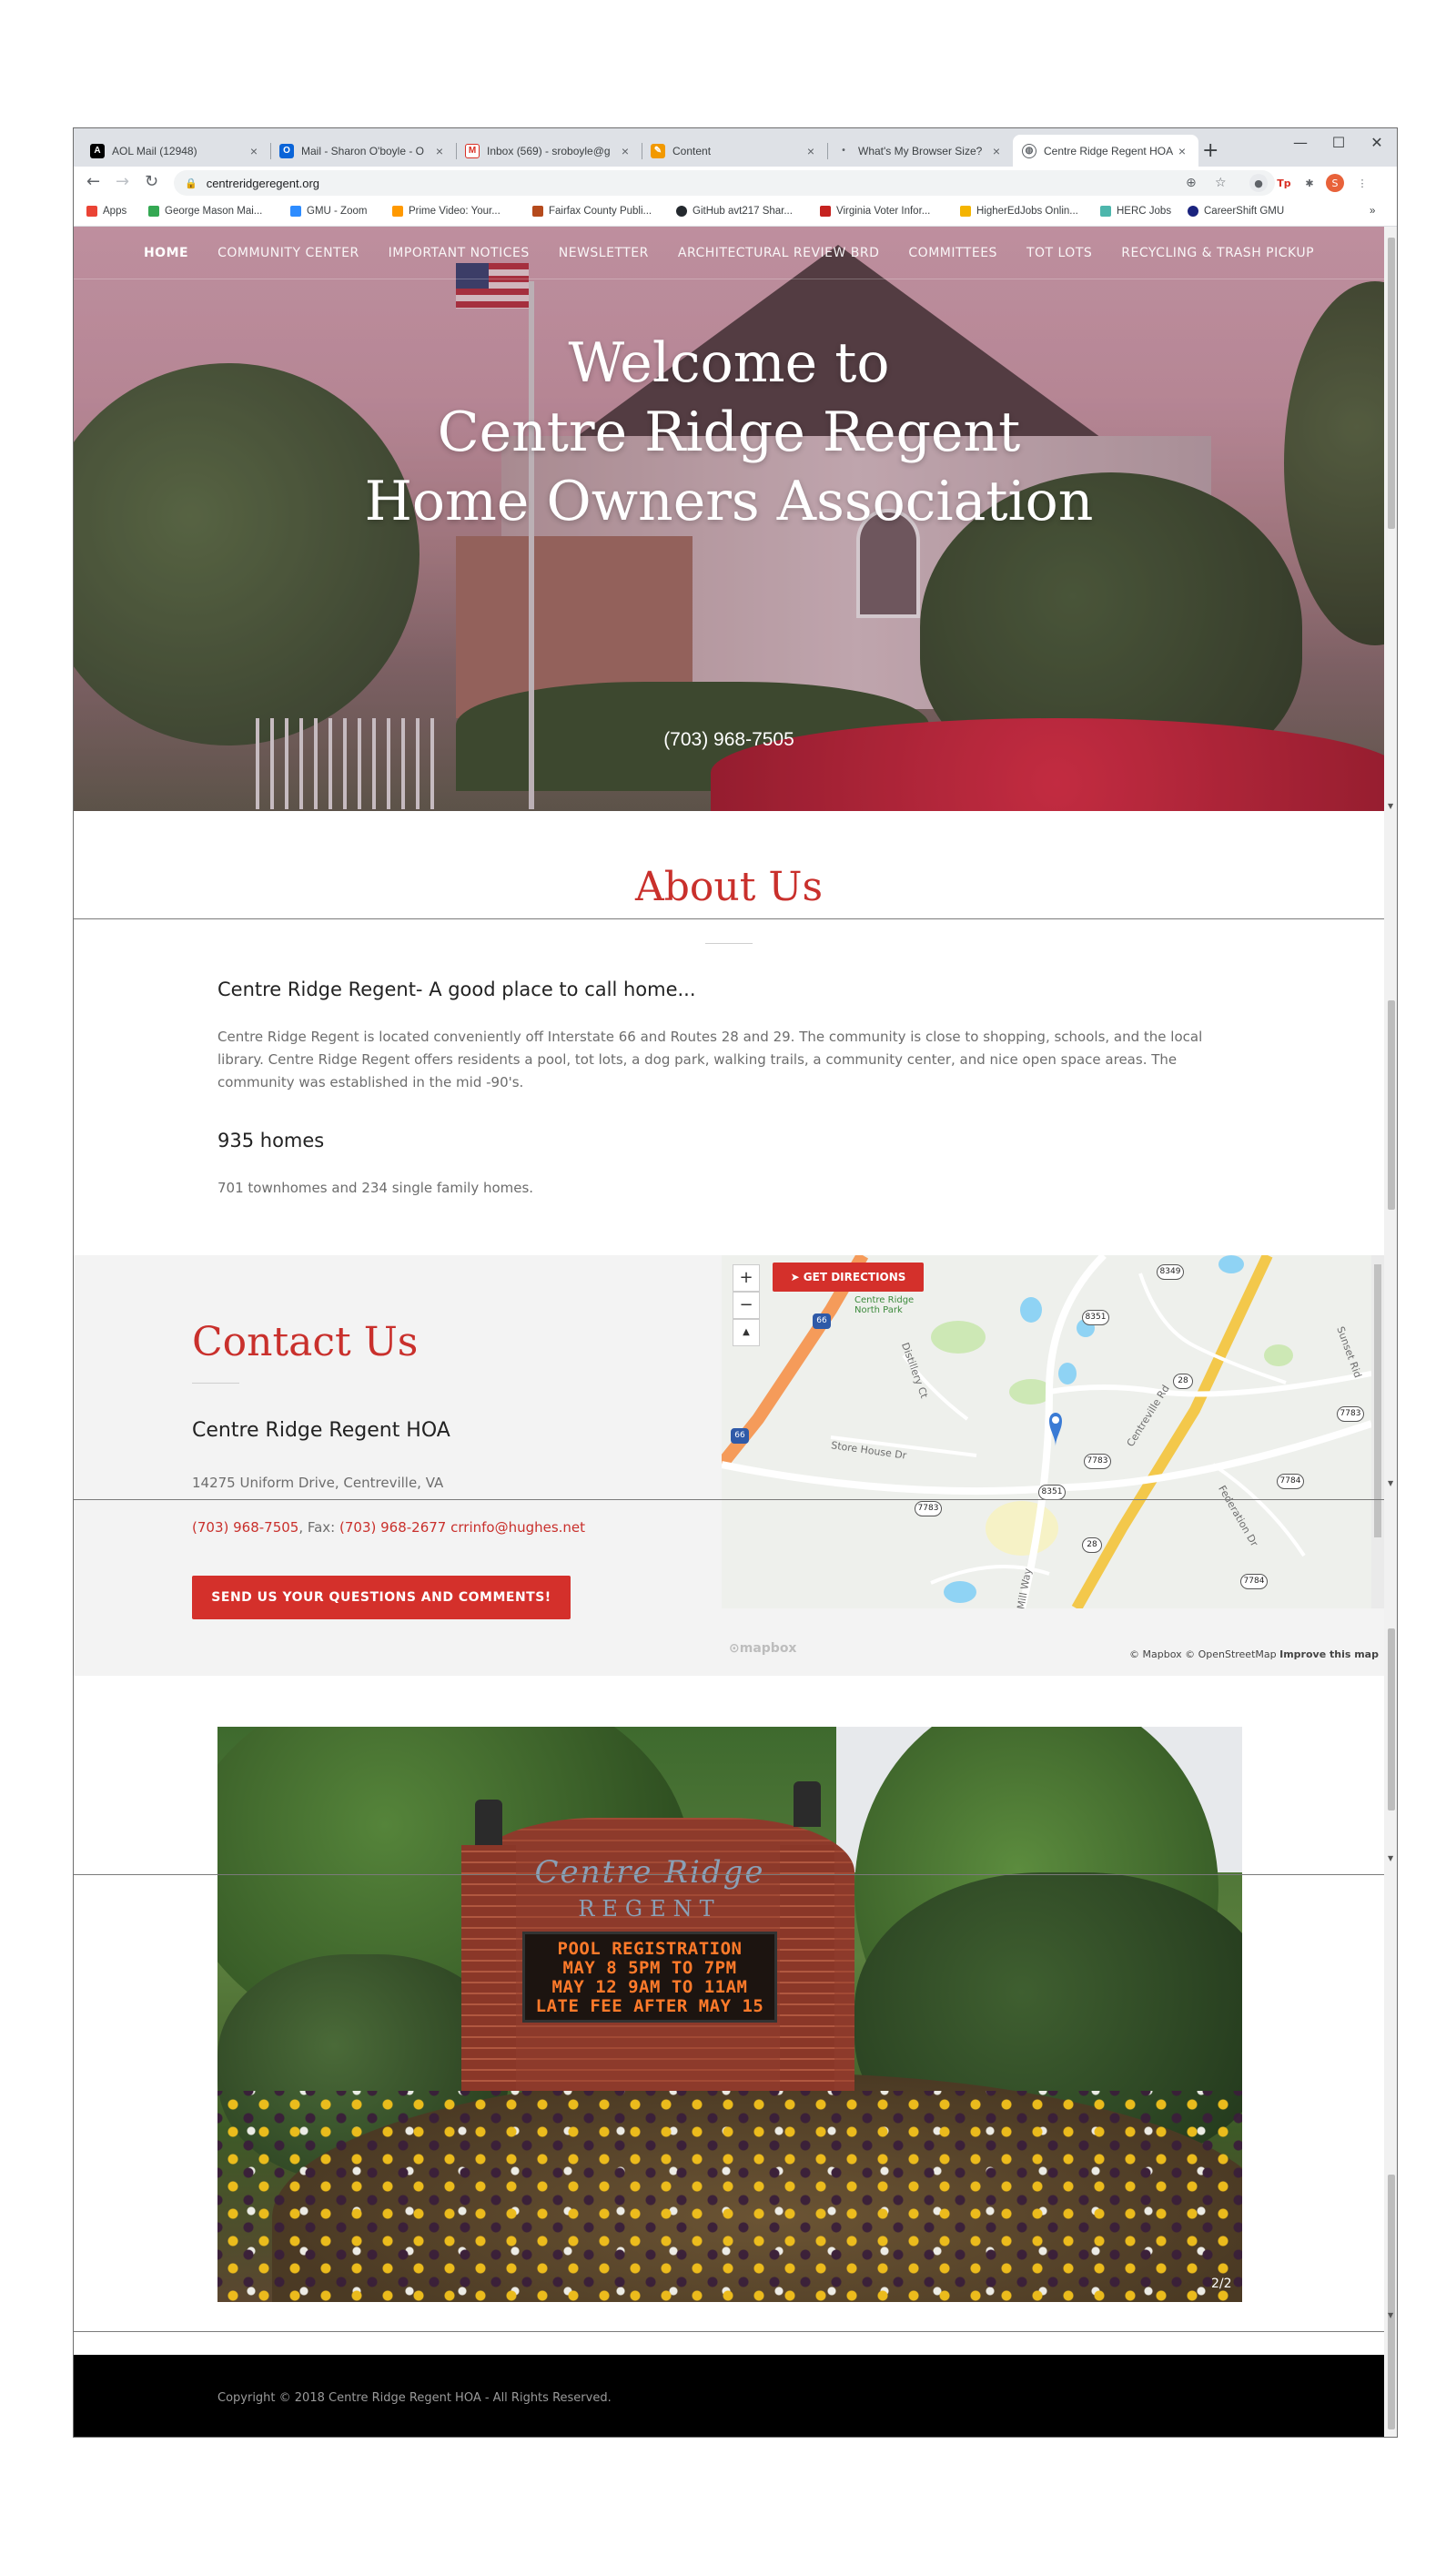 Image resolution: width=1456 pixels, height=2576 pixels. I want to click on install-icon: ⊕, so click(1191, 183).